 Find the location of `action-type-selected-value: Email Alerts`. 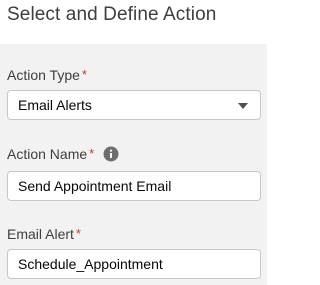

action-type-selected-value: Email Alerts is located at coordinates (55, 105).